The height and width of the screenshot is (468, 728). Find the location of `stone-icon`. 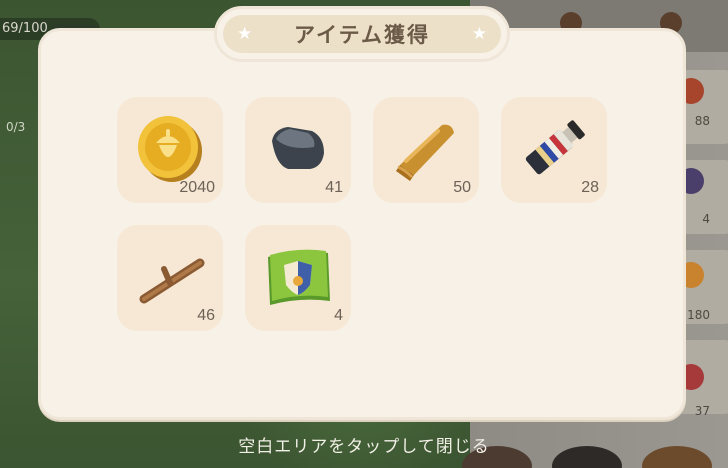

stone-icon is located at coordinates (298, 148).